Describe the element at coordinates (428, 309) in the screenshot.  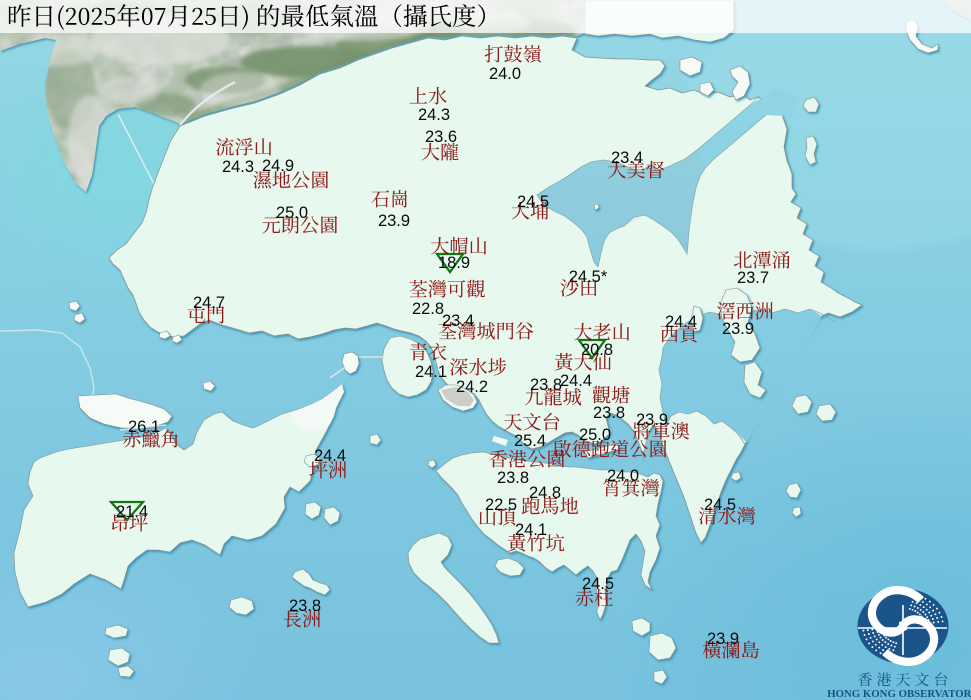
I see `svg-text: 22.8` at that location.